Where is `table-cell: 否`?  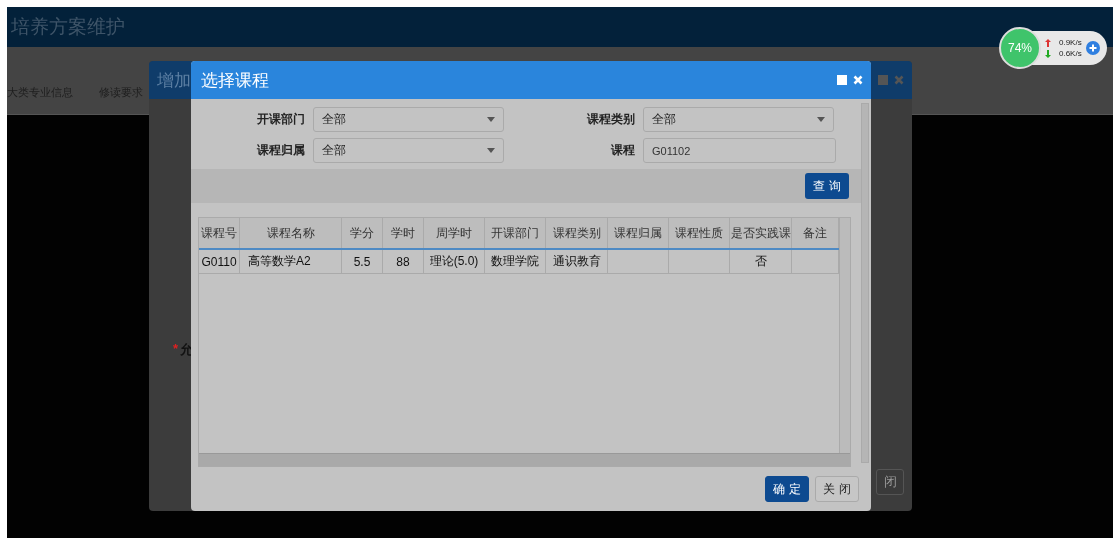
table-cell: 否 is located at coordinates (761, 261).